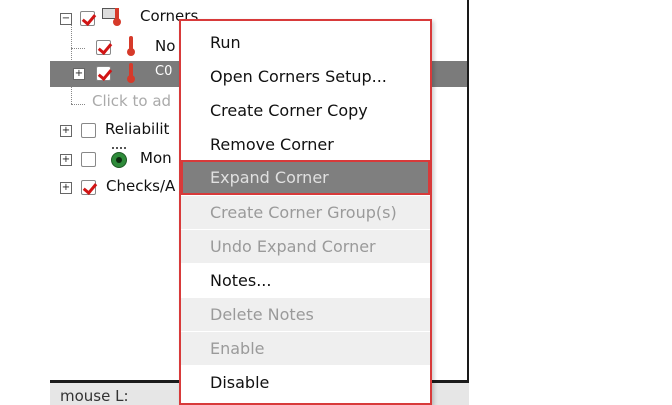 This screenshot has height=405, width=672. Describe the element at coordinates (88, 159) in the screenshot. I see `monte-carlo-checkbox` at that location.